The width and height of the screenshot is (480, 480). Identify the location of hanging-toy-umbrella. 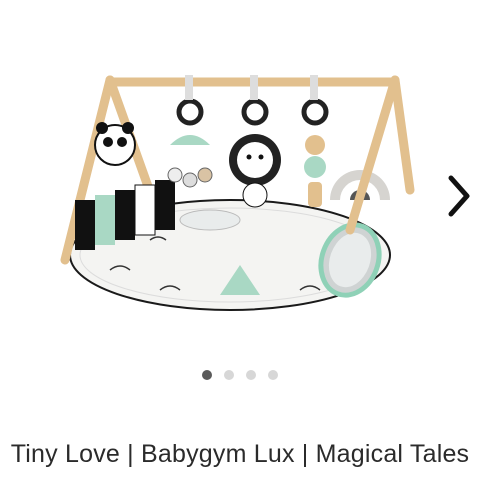
(190, 140).